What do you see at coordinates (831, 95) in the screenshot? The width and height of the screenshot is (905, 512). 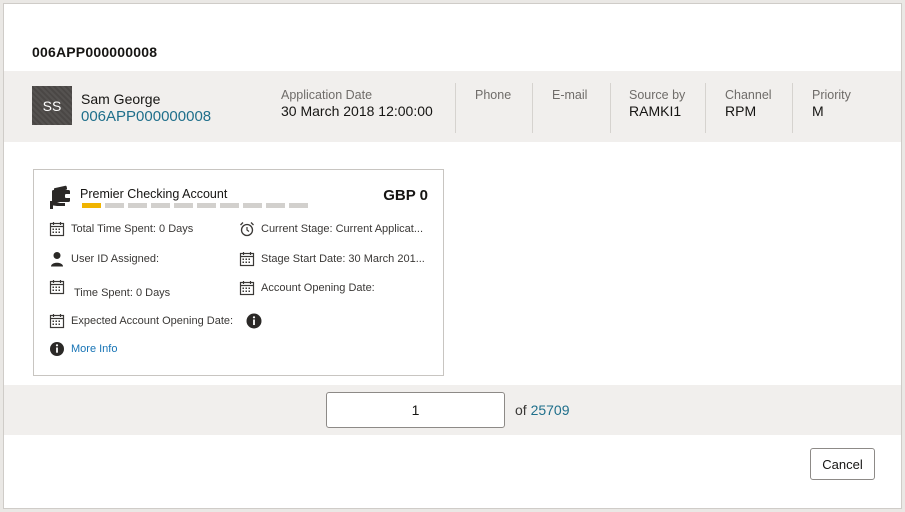 I see `meta-label: Priority` at bounding box center [831, 95].